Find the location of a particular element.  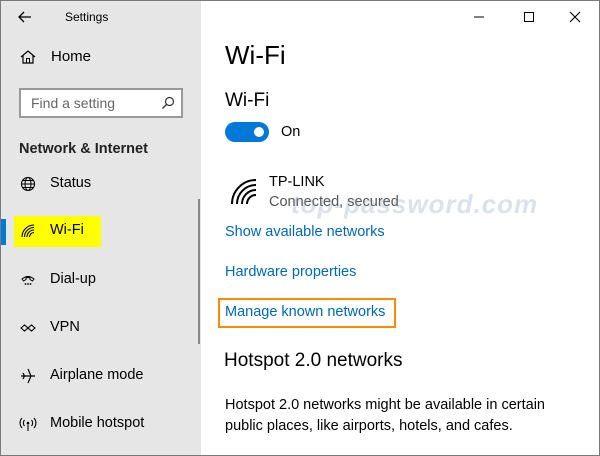

phone-icon is located at coordinates (28, 280).